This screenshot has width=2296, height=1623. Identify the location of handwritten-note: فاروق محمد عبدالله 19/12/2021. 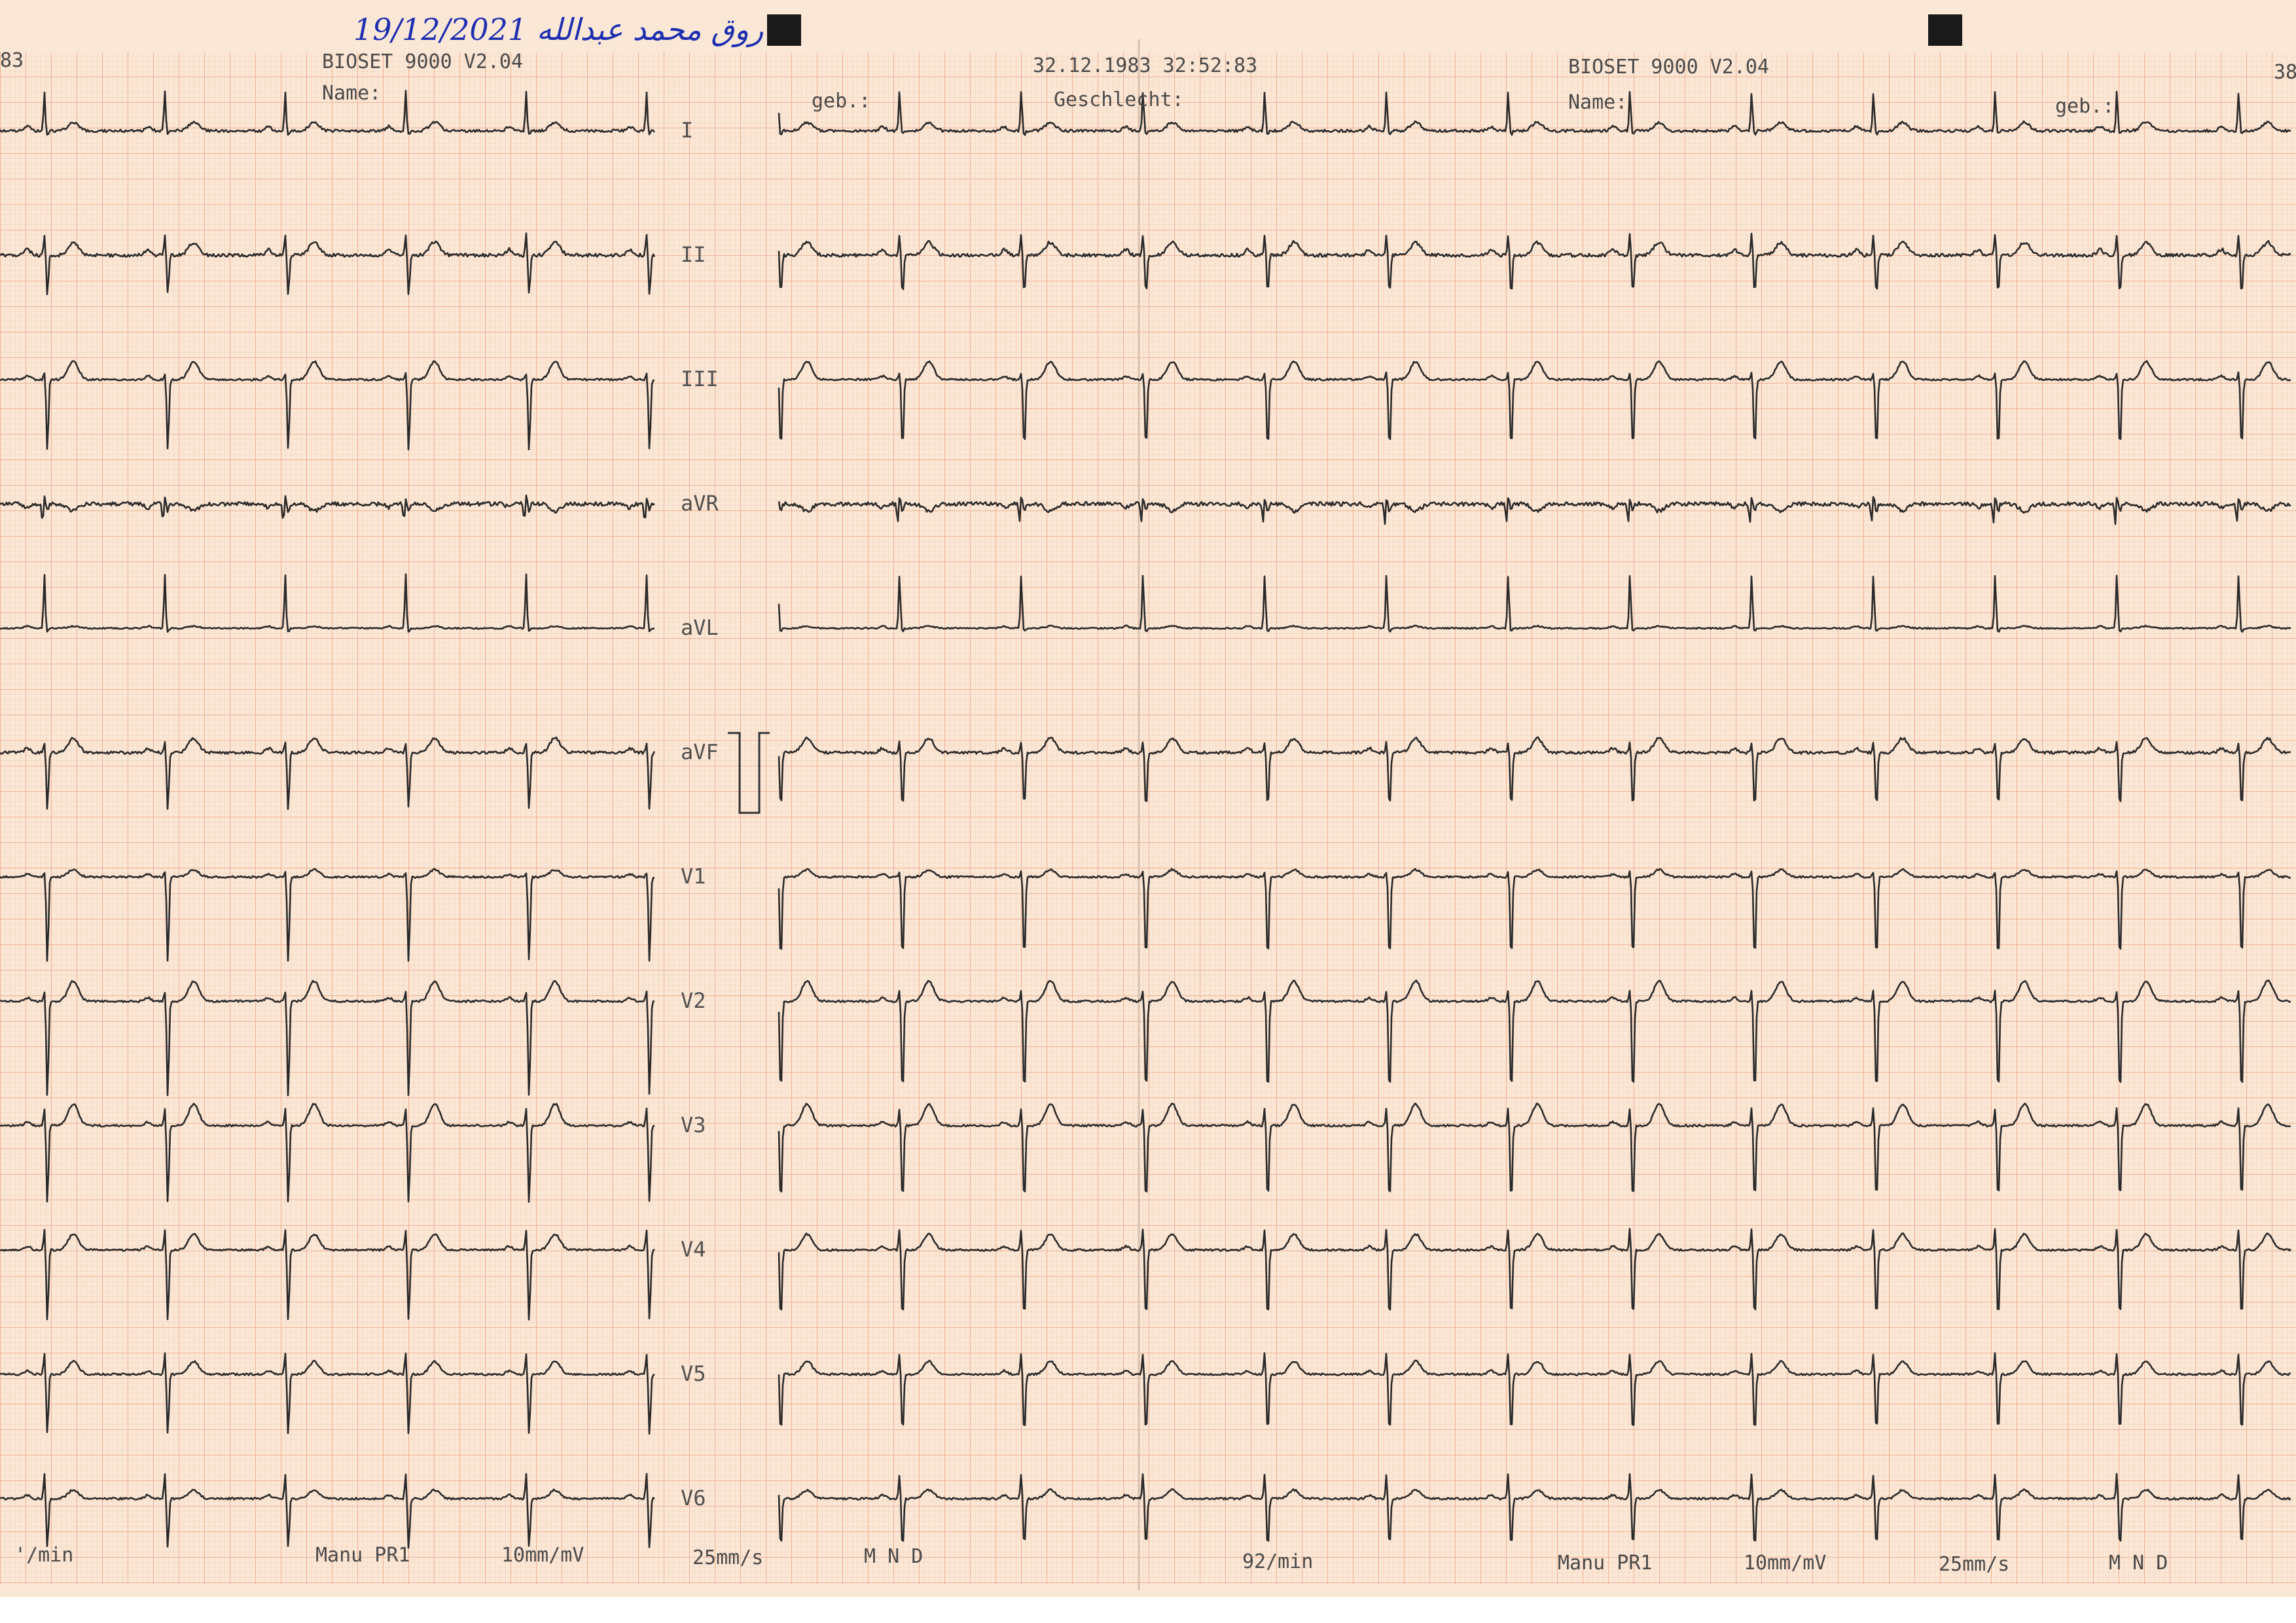
(570, 29).